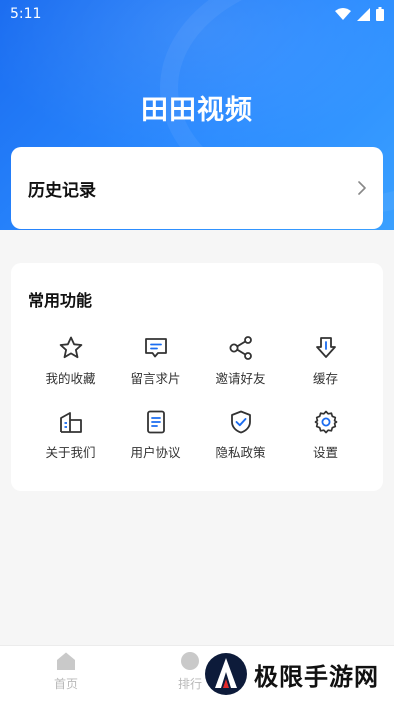  I want to click on status-icons, so click(359, 14).